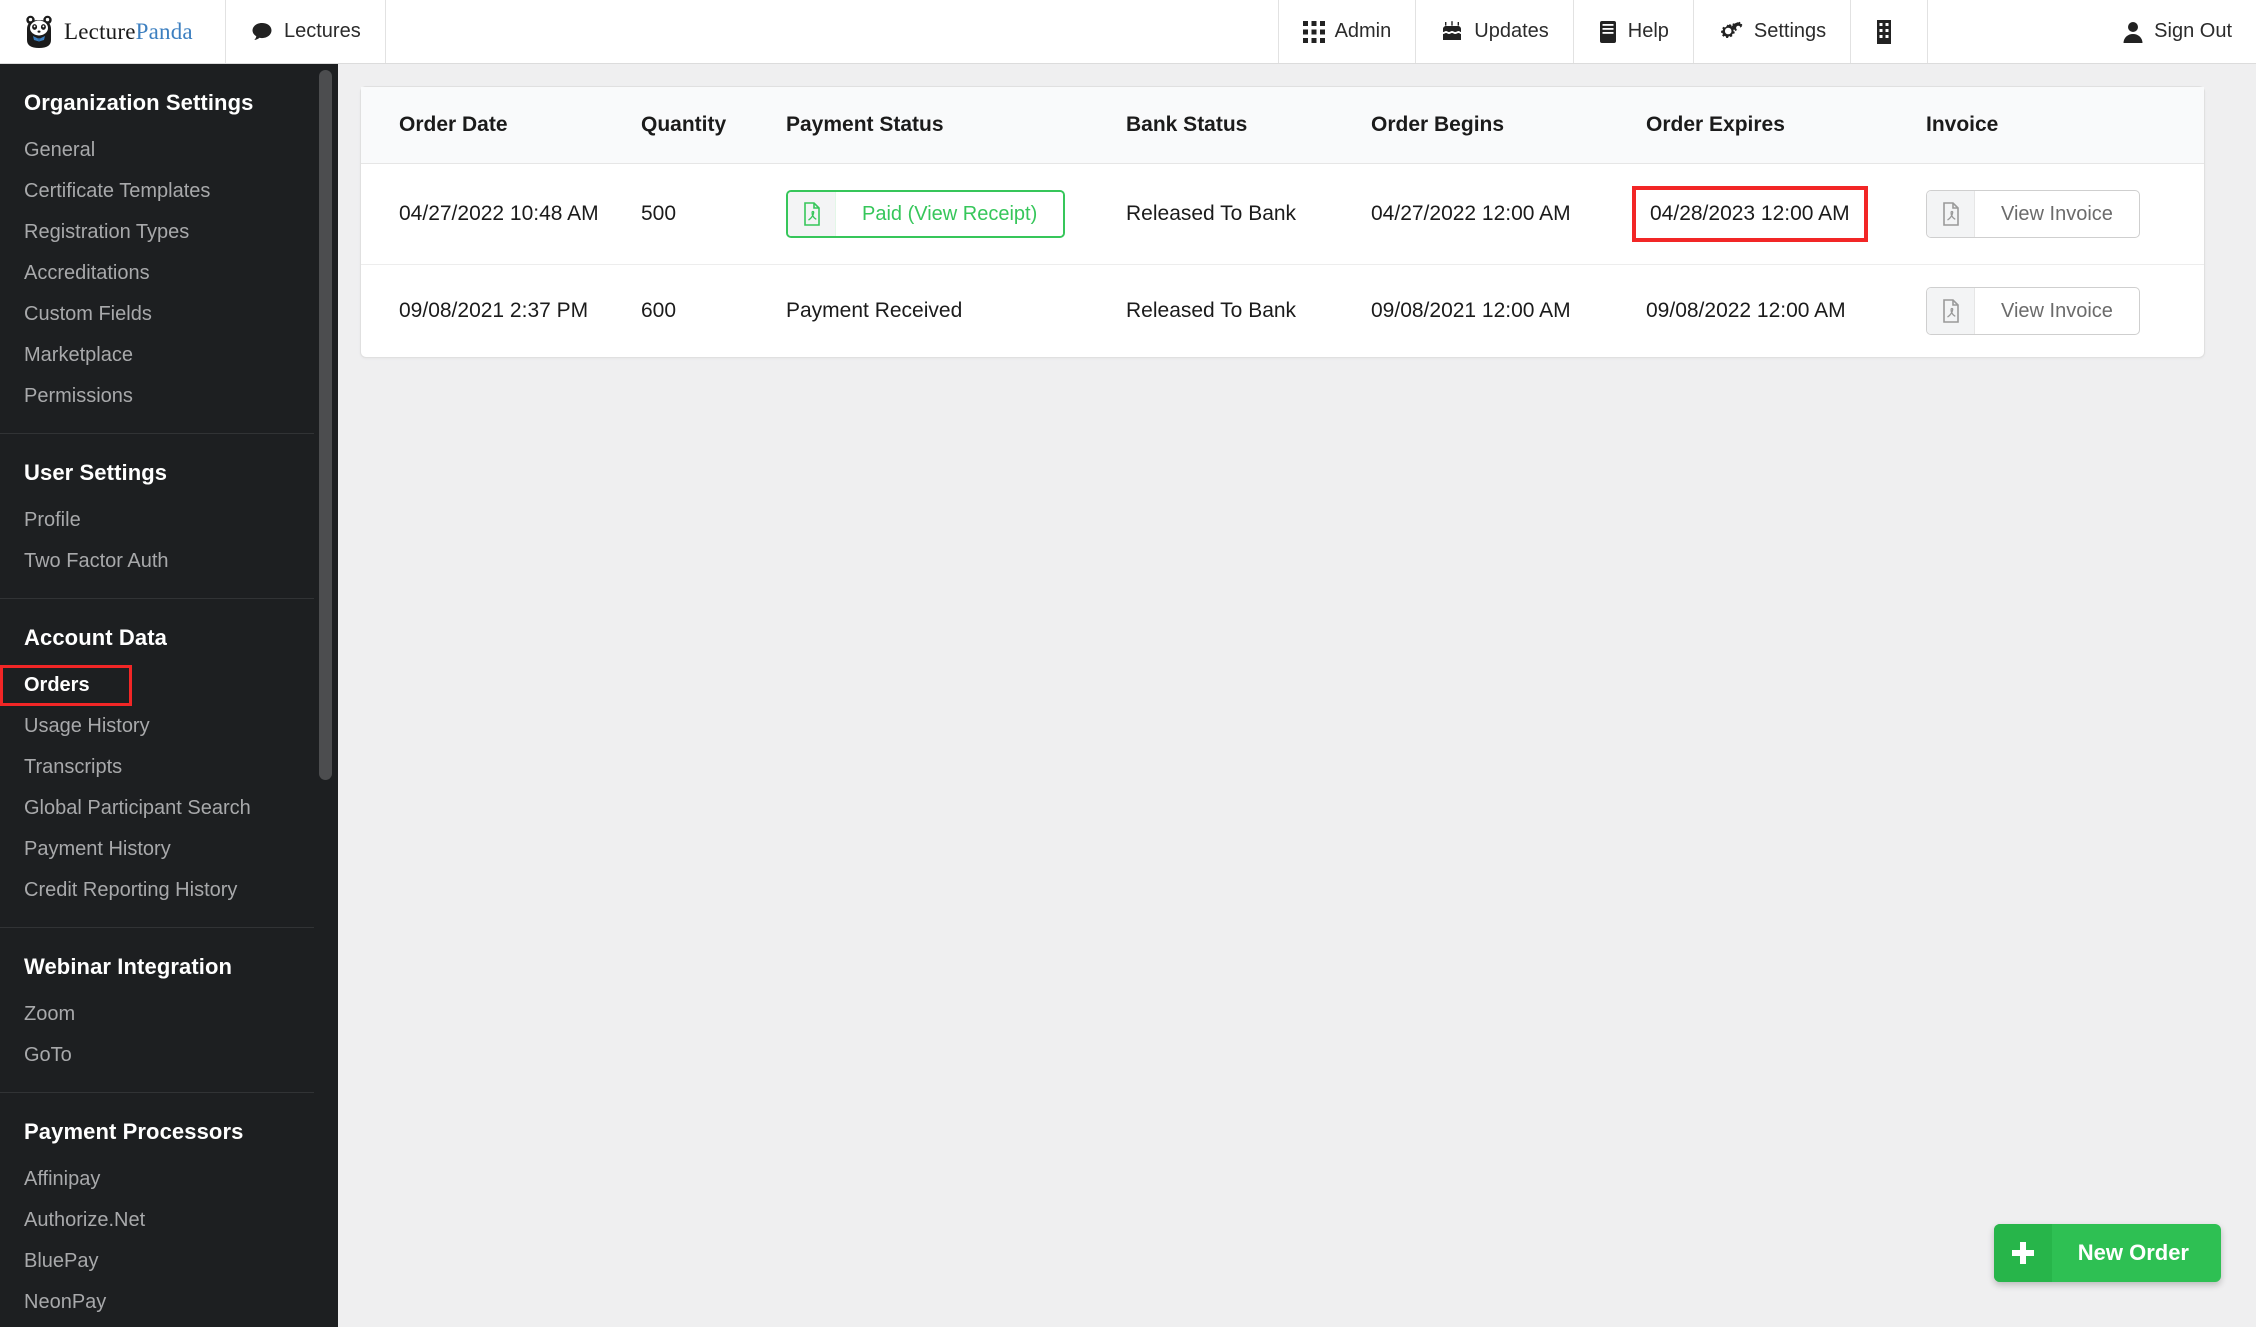 Image resolution: width=2256 pixels, height=1327 pixels. I want to click on sidebar-item-registration-types: Registration Types, so click(169, 232).